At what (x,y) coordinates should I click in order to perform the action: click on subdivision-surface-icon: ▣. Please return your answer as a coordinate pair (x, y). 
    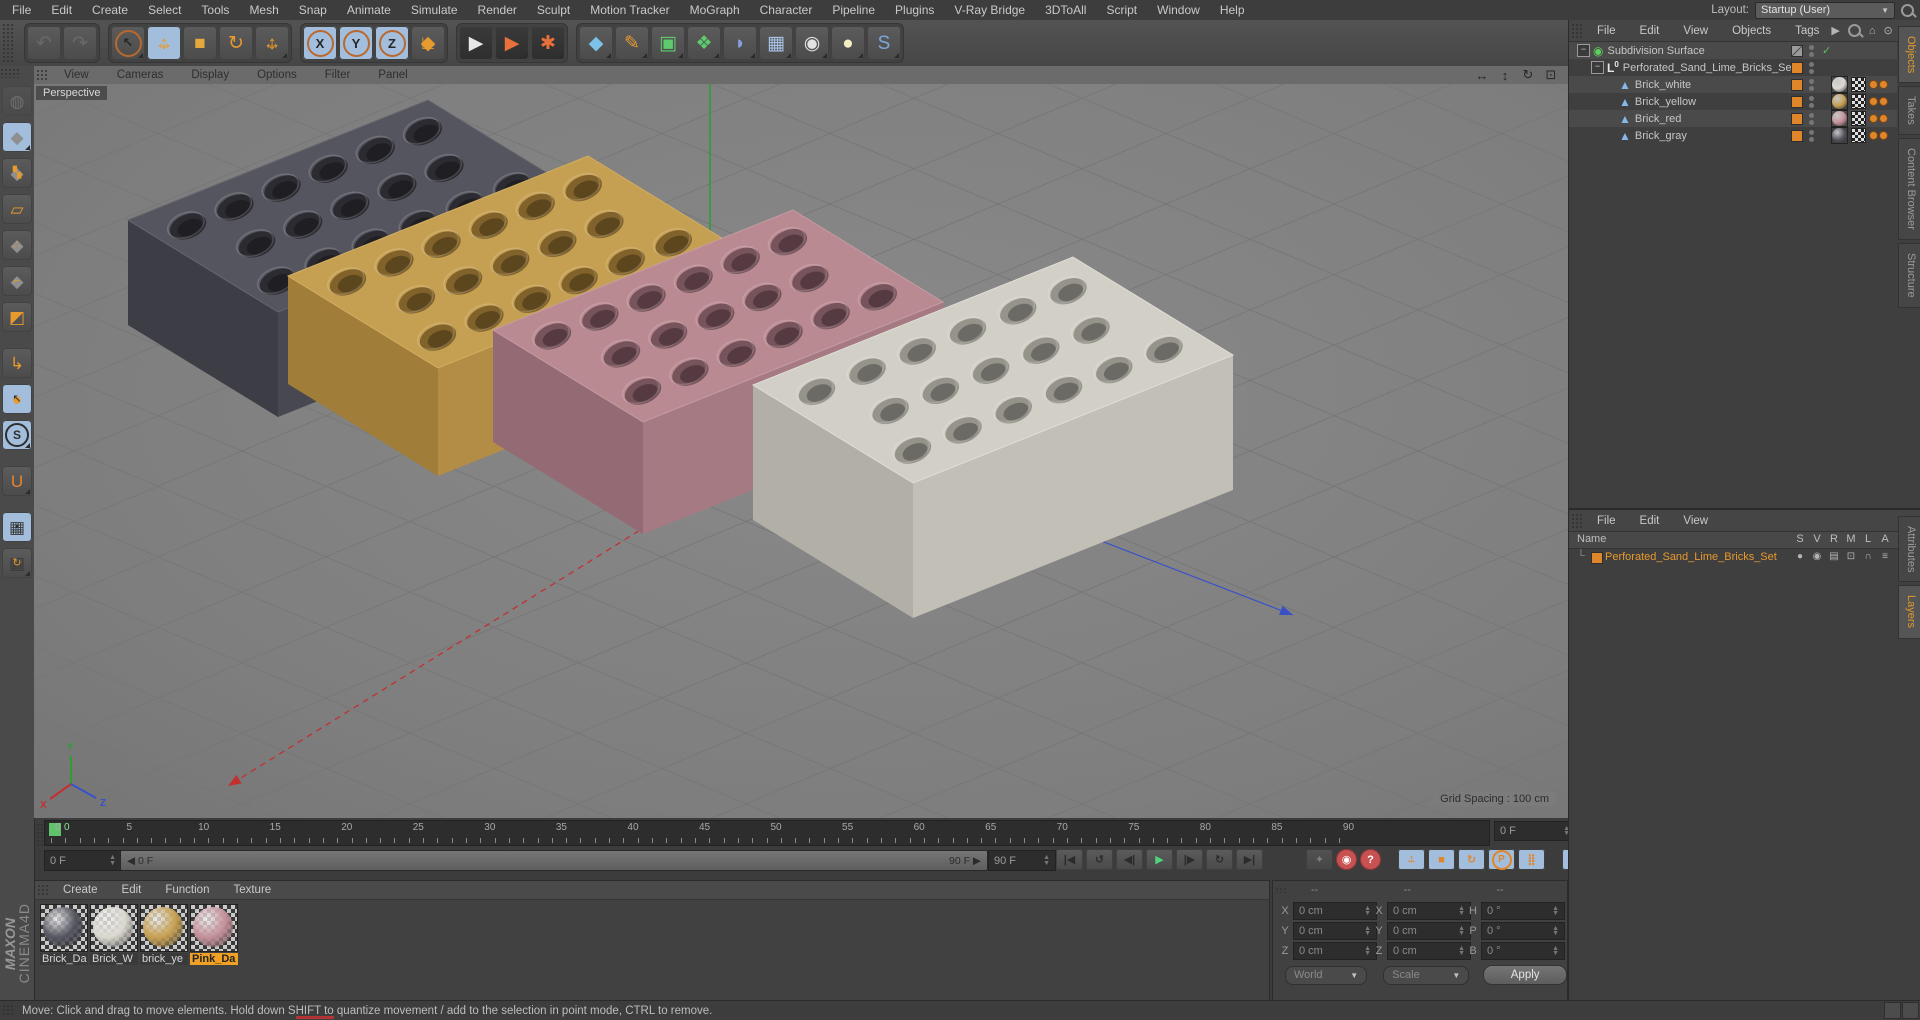
    Looking at the image, I should click on (668, 43).